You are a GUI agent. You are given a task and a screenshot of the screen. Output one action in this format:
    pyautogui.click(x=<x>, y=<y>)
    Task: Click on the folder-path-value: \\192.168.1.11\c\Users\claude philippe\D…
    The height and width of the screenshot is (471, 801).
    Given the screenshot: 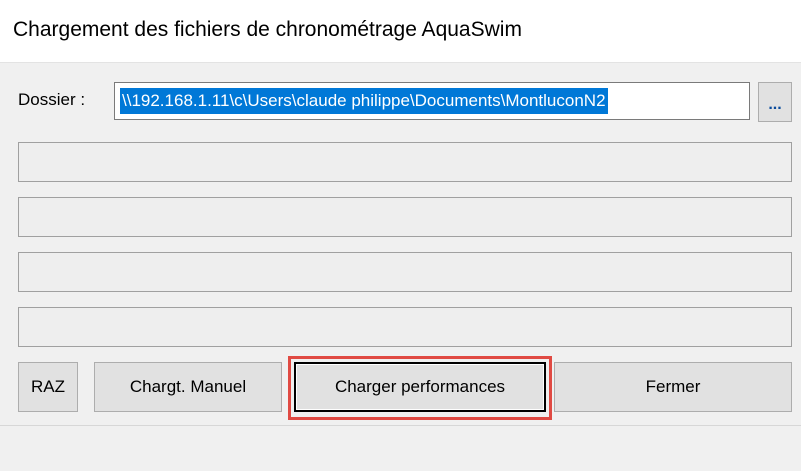 What is the action you would take?
    pyautogui.click(x=364, y=101)
    